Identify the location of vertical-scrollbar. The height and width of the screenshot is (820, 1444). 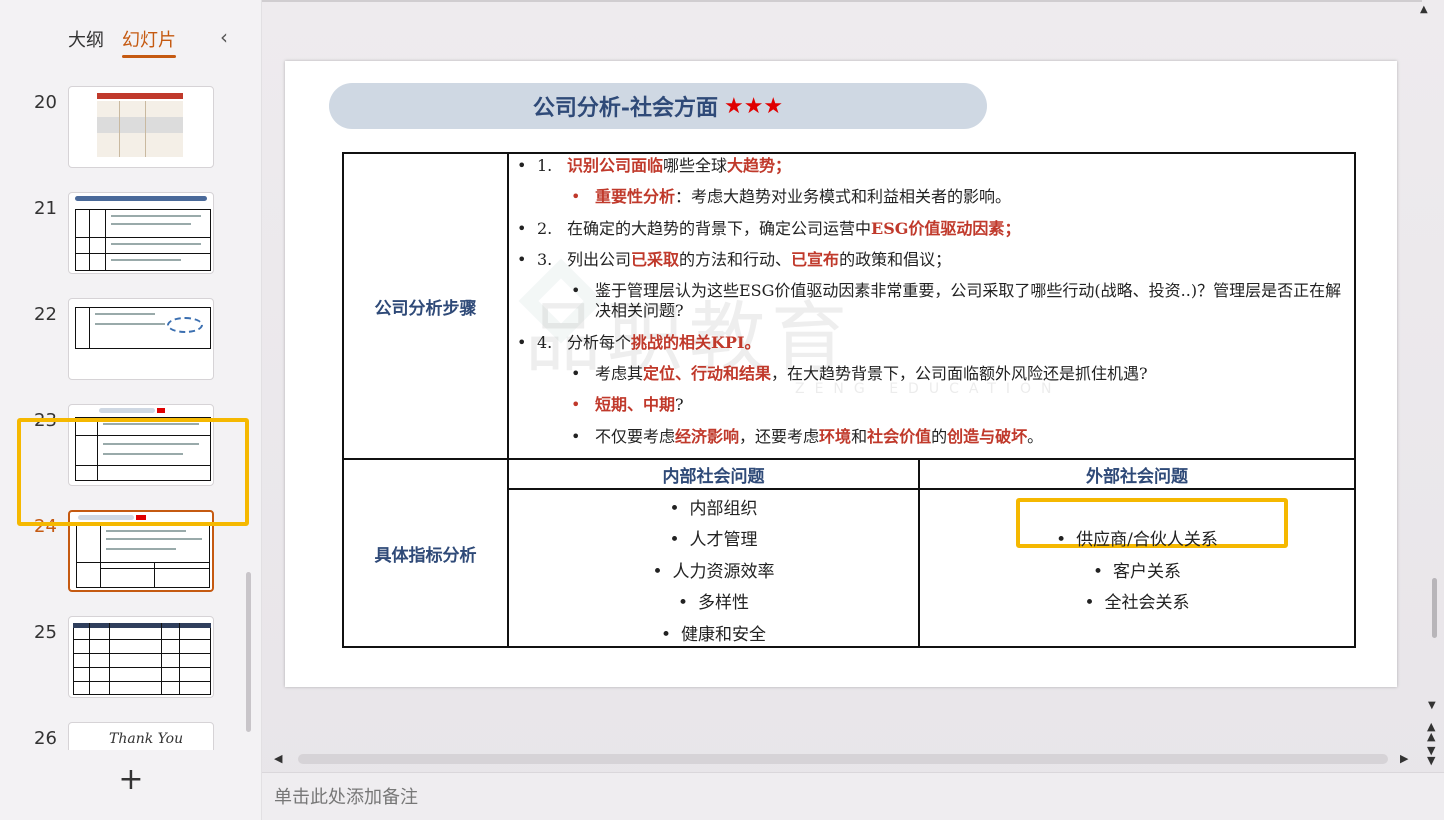
(1434, 608).